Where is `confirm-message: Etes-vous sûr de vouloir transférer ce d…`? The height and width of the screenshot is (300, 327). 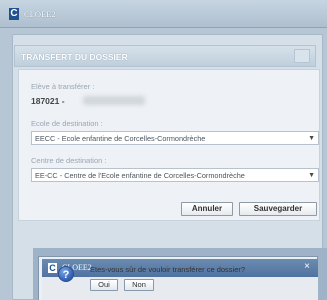 confirm-message: Etes-vous sûr de vouloir transférer ce d… is located at coordinates (168, 269).